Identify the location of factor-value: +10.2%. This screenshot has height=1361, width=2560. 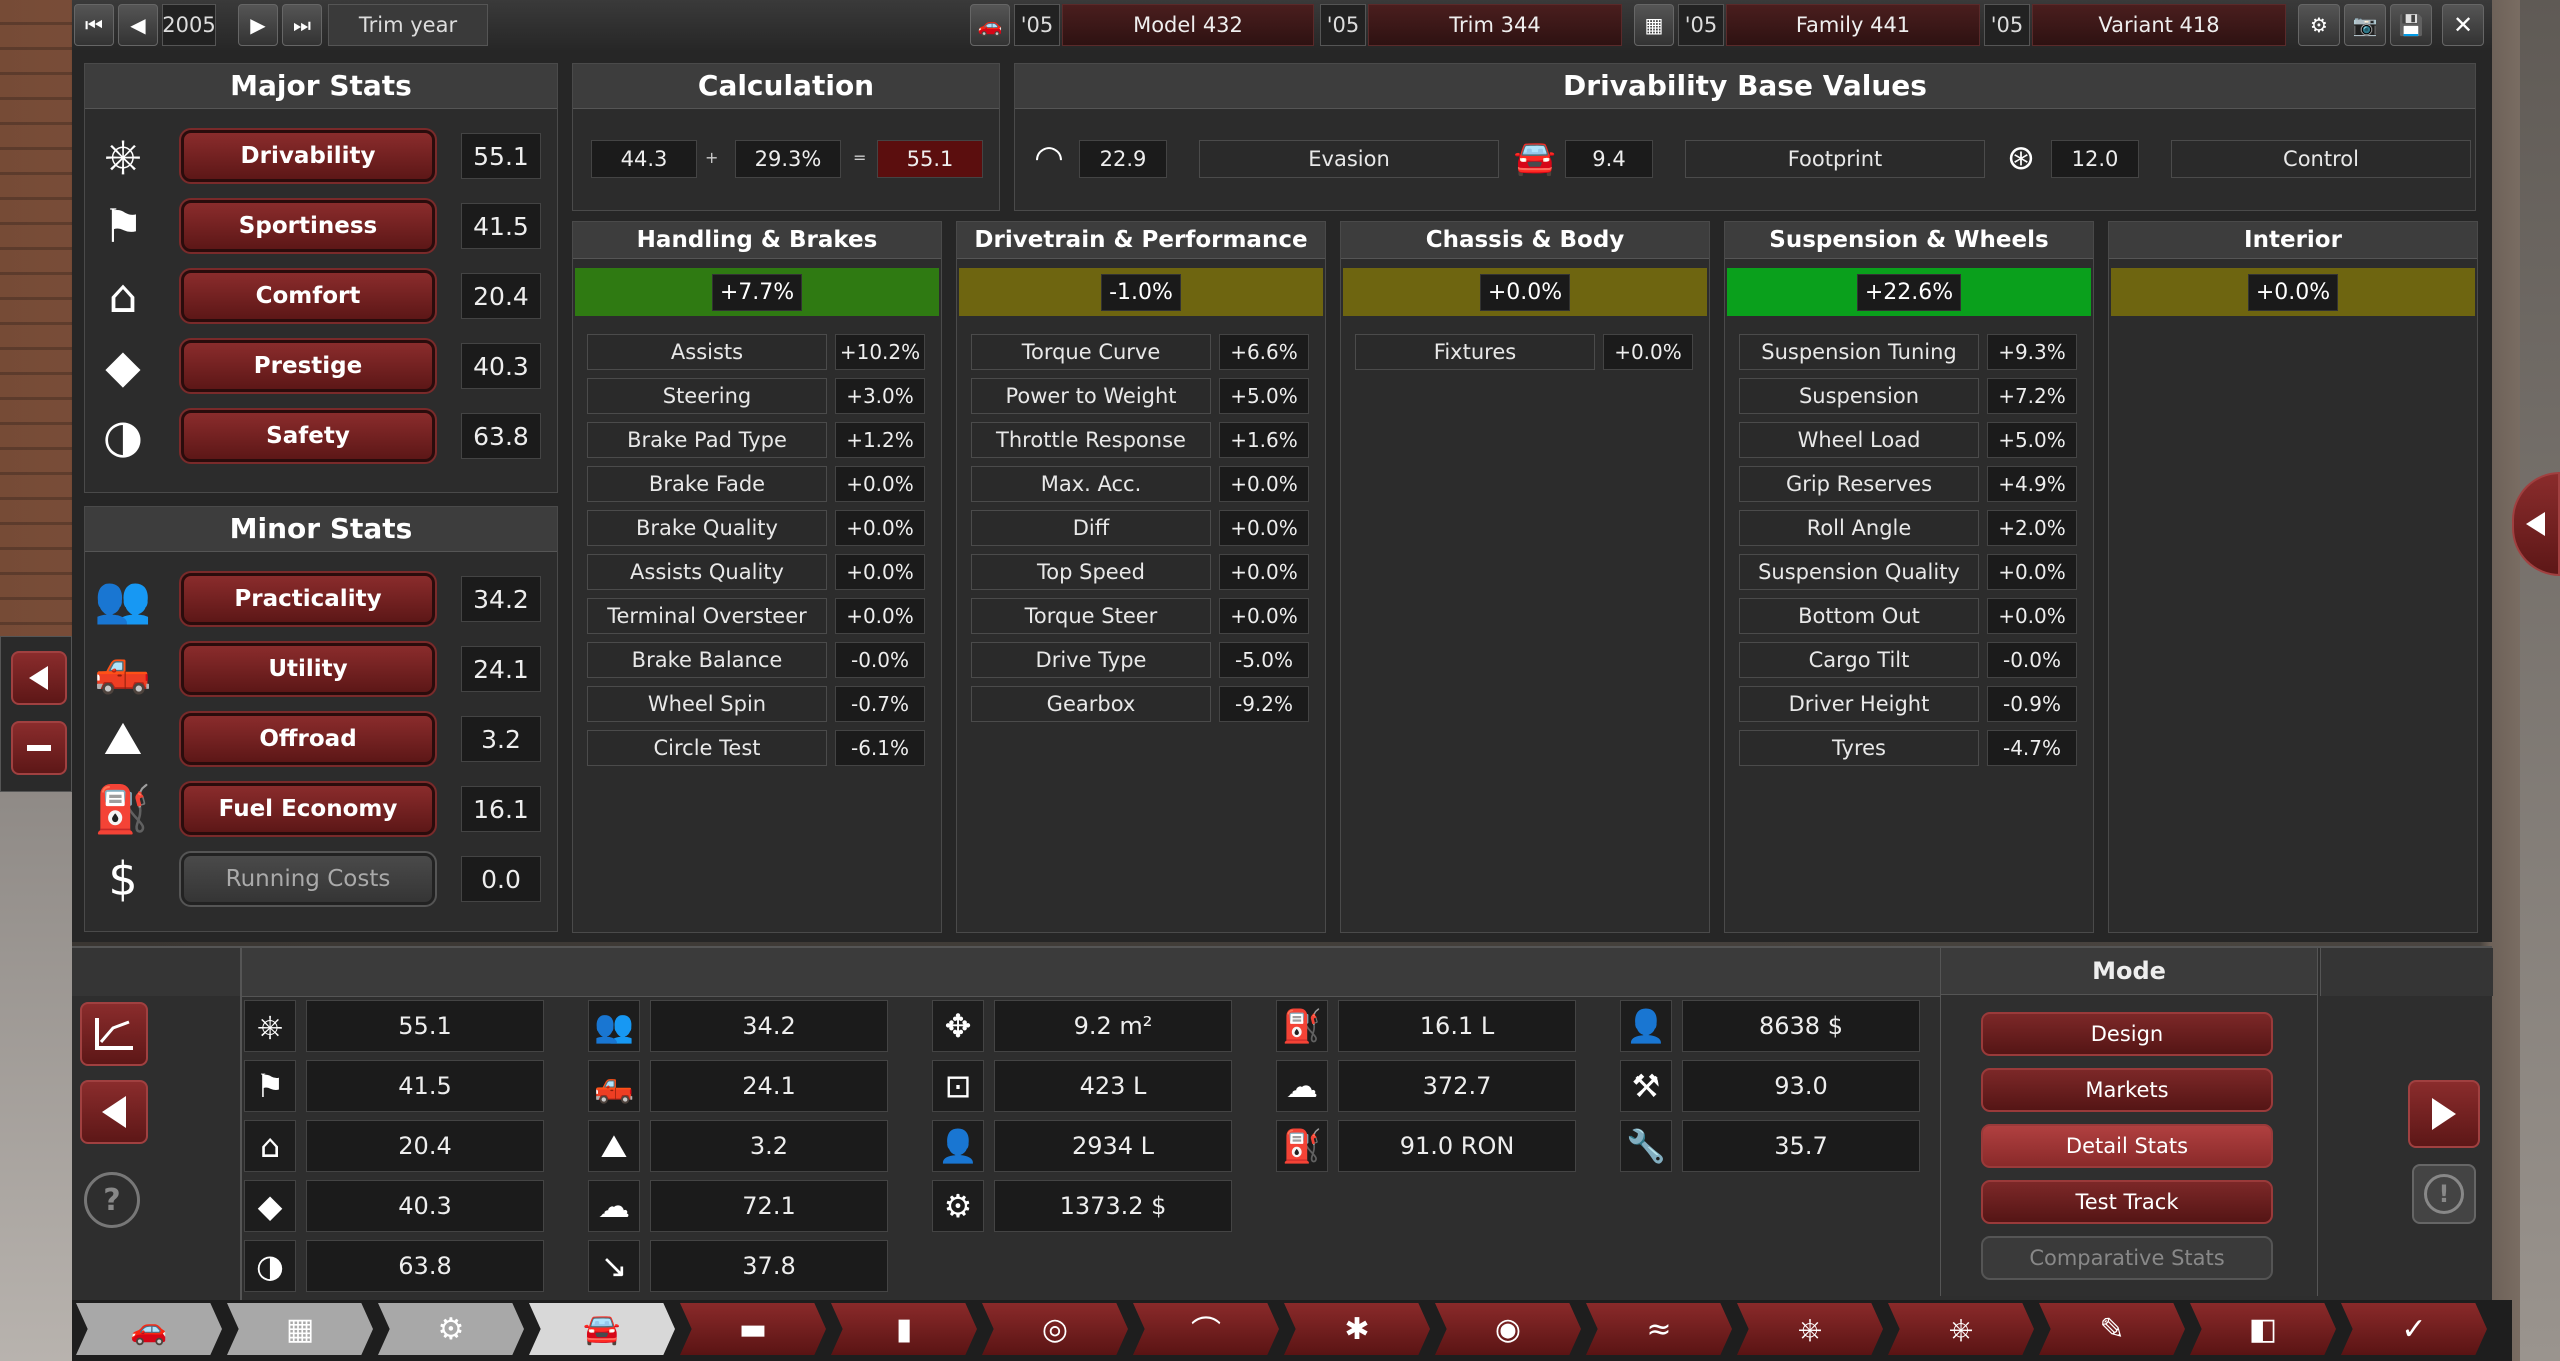
(880, 352).